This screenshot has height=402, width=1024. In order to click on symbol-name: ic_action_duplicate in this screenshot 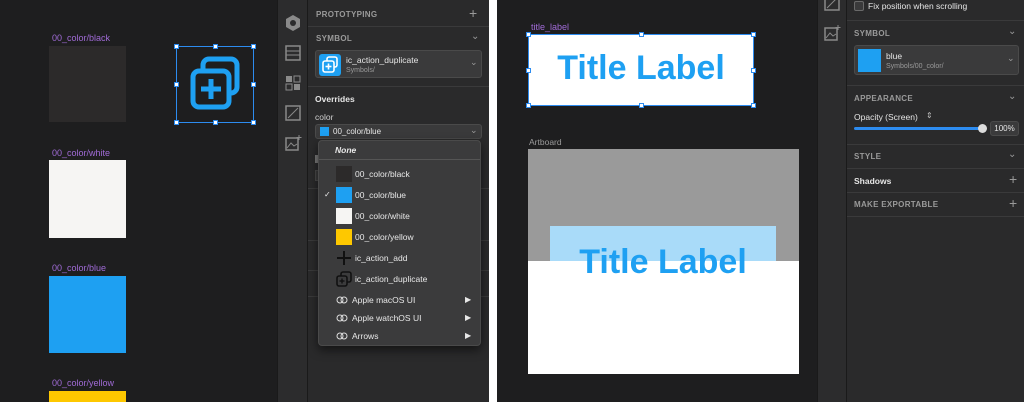, I will do `click(382, 60)`.